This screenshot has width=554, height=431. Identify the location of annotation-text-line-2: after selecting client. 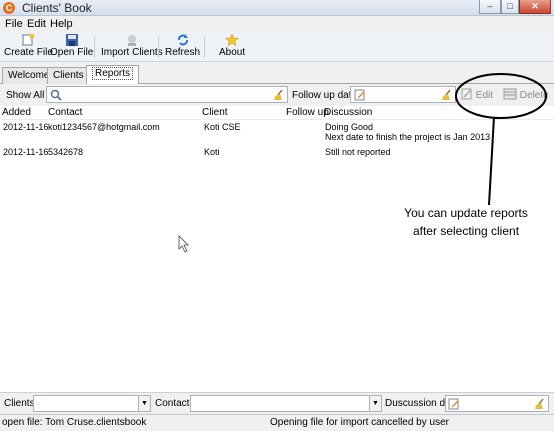
(466, 231).